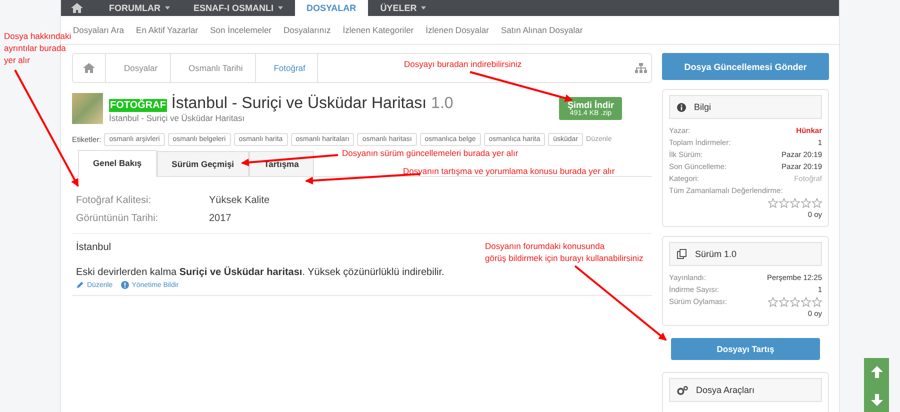  I want to click on category-label: FOTOĞRAF, so click(138, 105).